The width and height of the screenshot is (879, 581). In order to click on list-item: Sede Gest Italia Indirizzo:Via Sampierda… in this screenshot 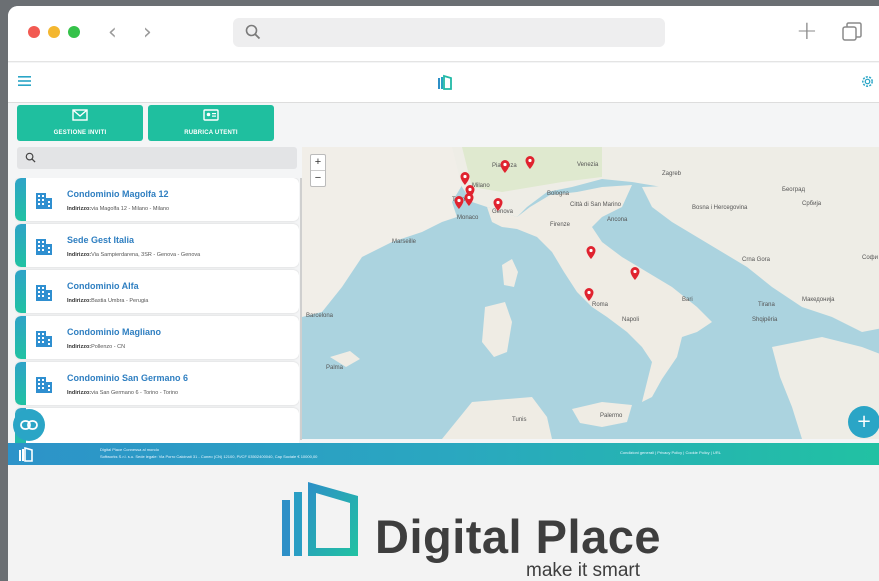, I will do `click(157, 245)`.